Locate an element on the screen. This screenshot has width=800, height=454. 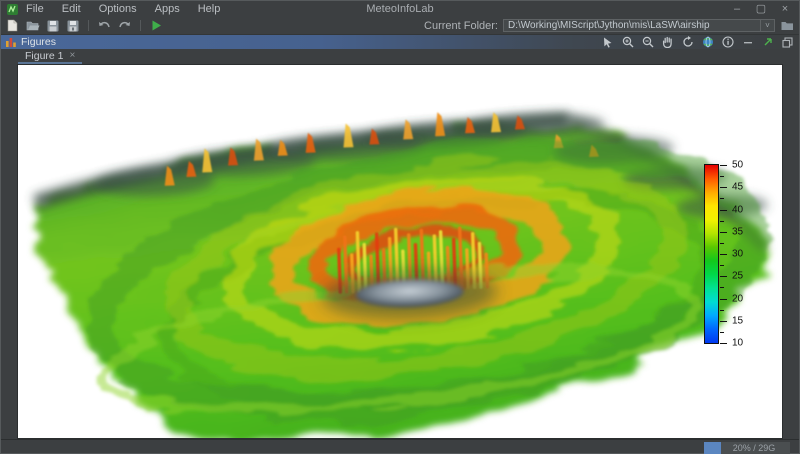
rotate-view-icon is located at coordinates (687, 42).